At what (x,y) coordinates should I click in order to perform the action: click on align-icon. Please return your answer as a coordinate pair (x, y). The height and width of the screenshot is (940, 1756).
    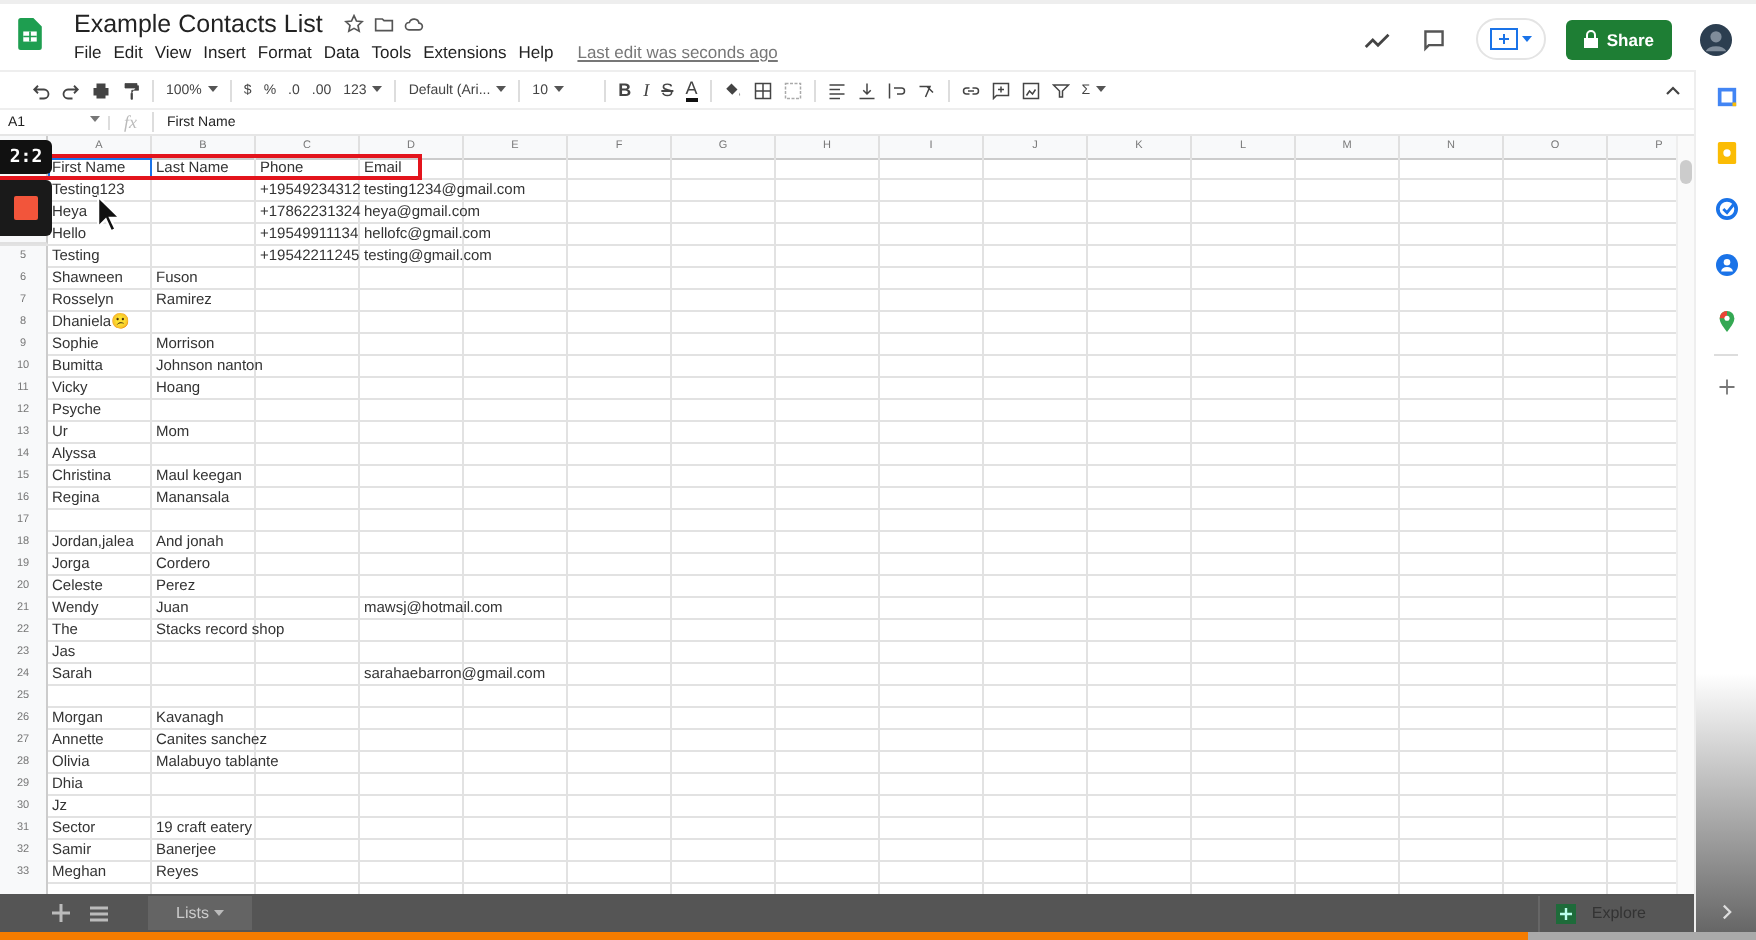
    Looking at the image, I should click on (836, 90).